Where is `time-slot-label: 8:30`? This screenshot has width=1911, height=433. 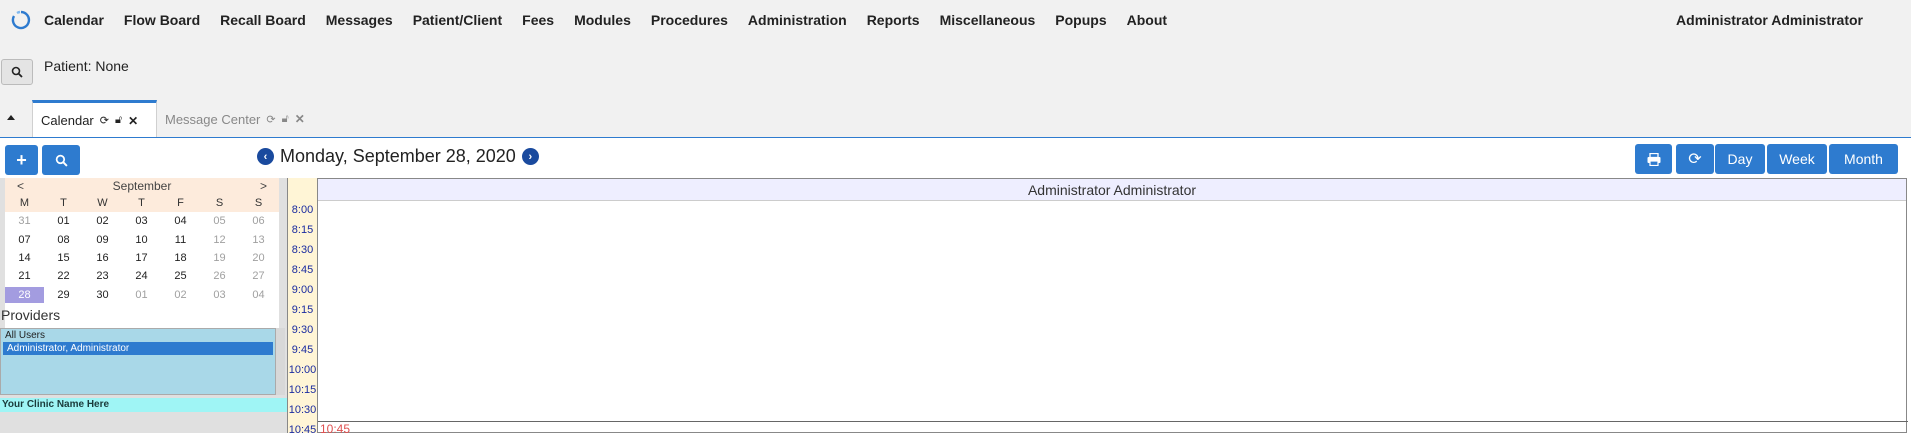 time-slot-label: 8:30 is located at coordinates (302, 250).